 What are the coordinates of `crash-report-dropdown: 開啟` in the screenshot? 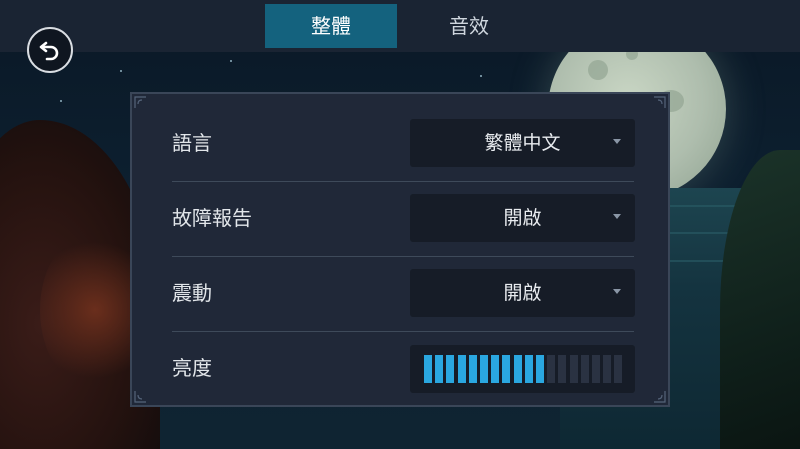 It's located at (522, 218).